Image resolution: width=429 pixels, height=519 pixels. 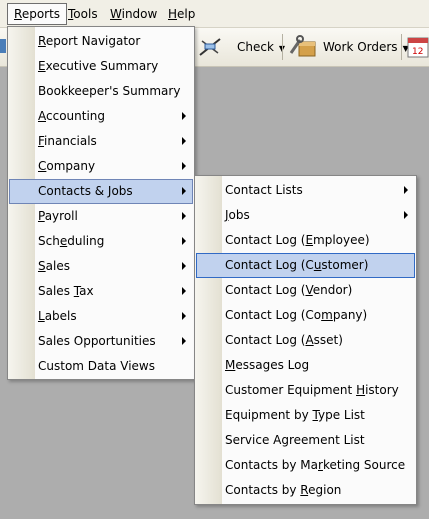 What do you see at coordinates (302, 46) in the screenshot?
I see `work-orders-icon` at bounding box center [302, 46].